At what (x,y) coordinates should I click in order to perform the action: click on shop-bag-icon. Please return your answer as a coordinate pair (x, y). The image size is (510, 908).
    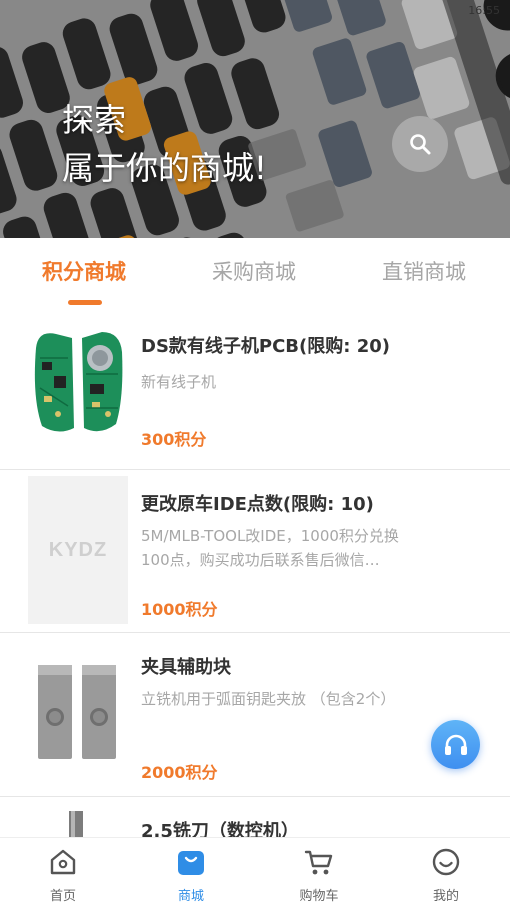
    Looking at the image, I should click on (191, 863).